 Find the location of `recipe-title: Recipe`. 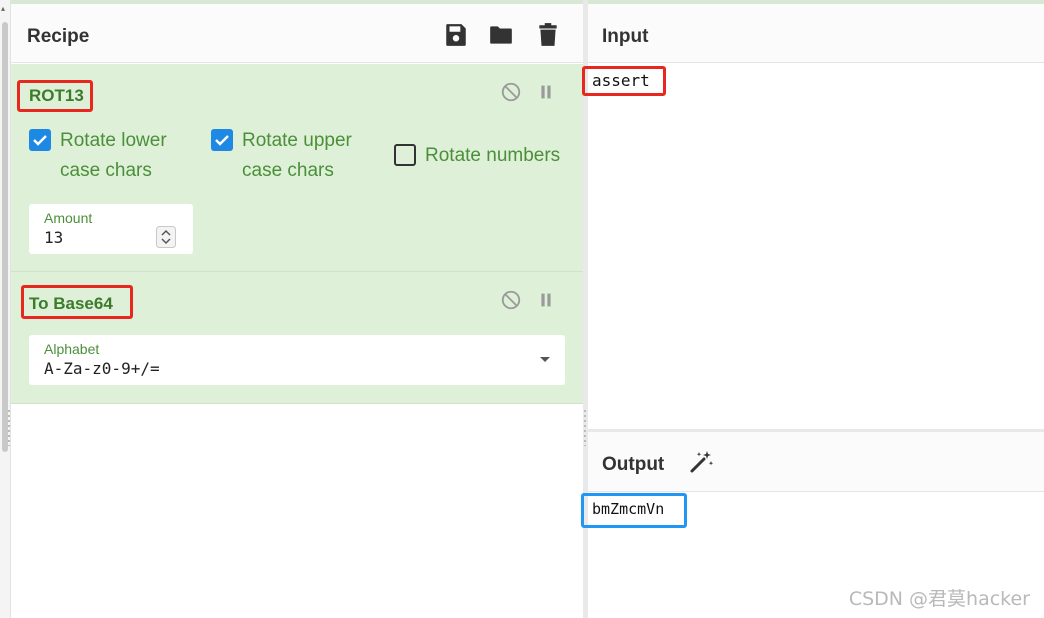

recipe-title: Recipe is located at coordinates (58, 36).